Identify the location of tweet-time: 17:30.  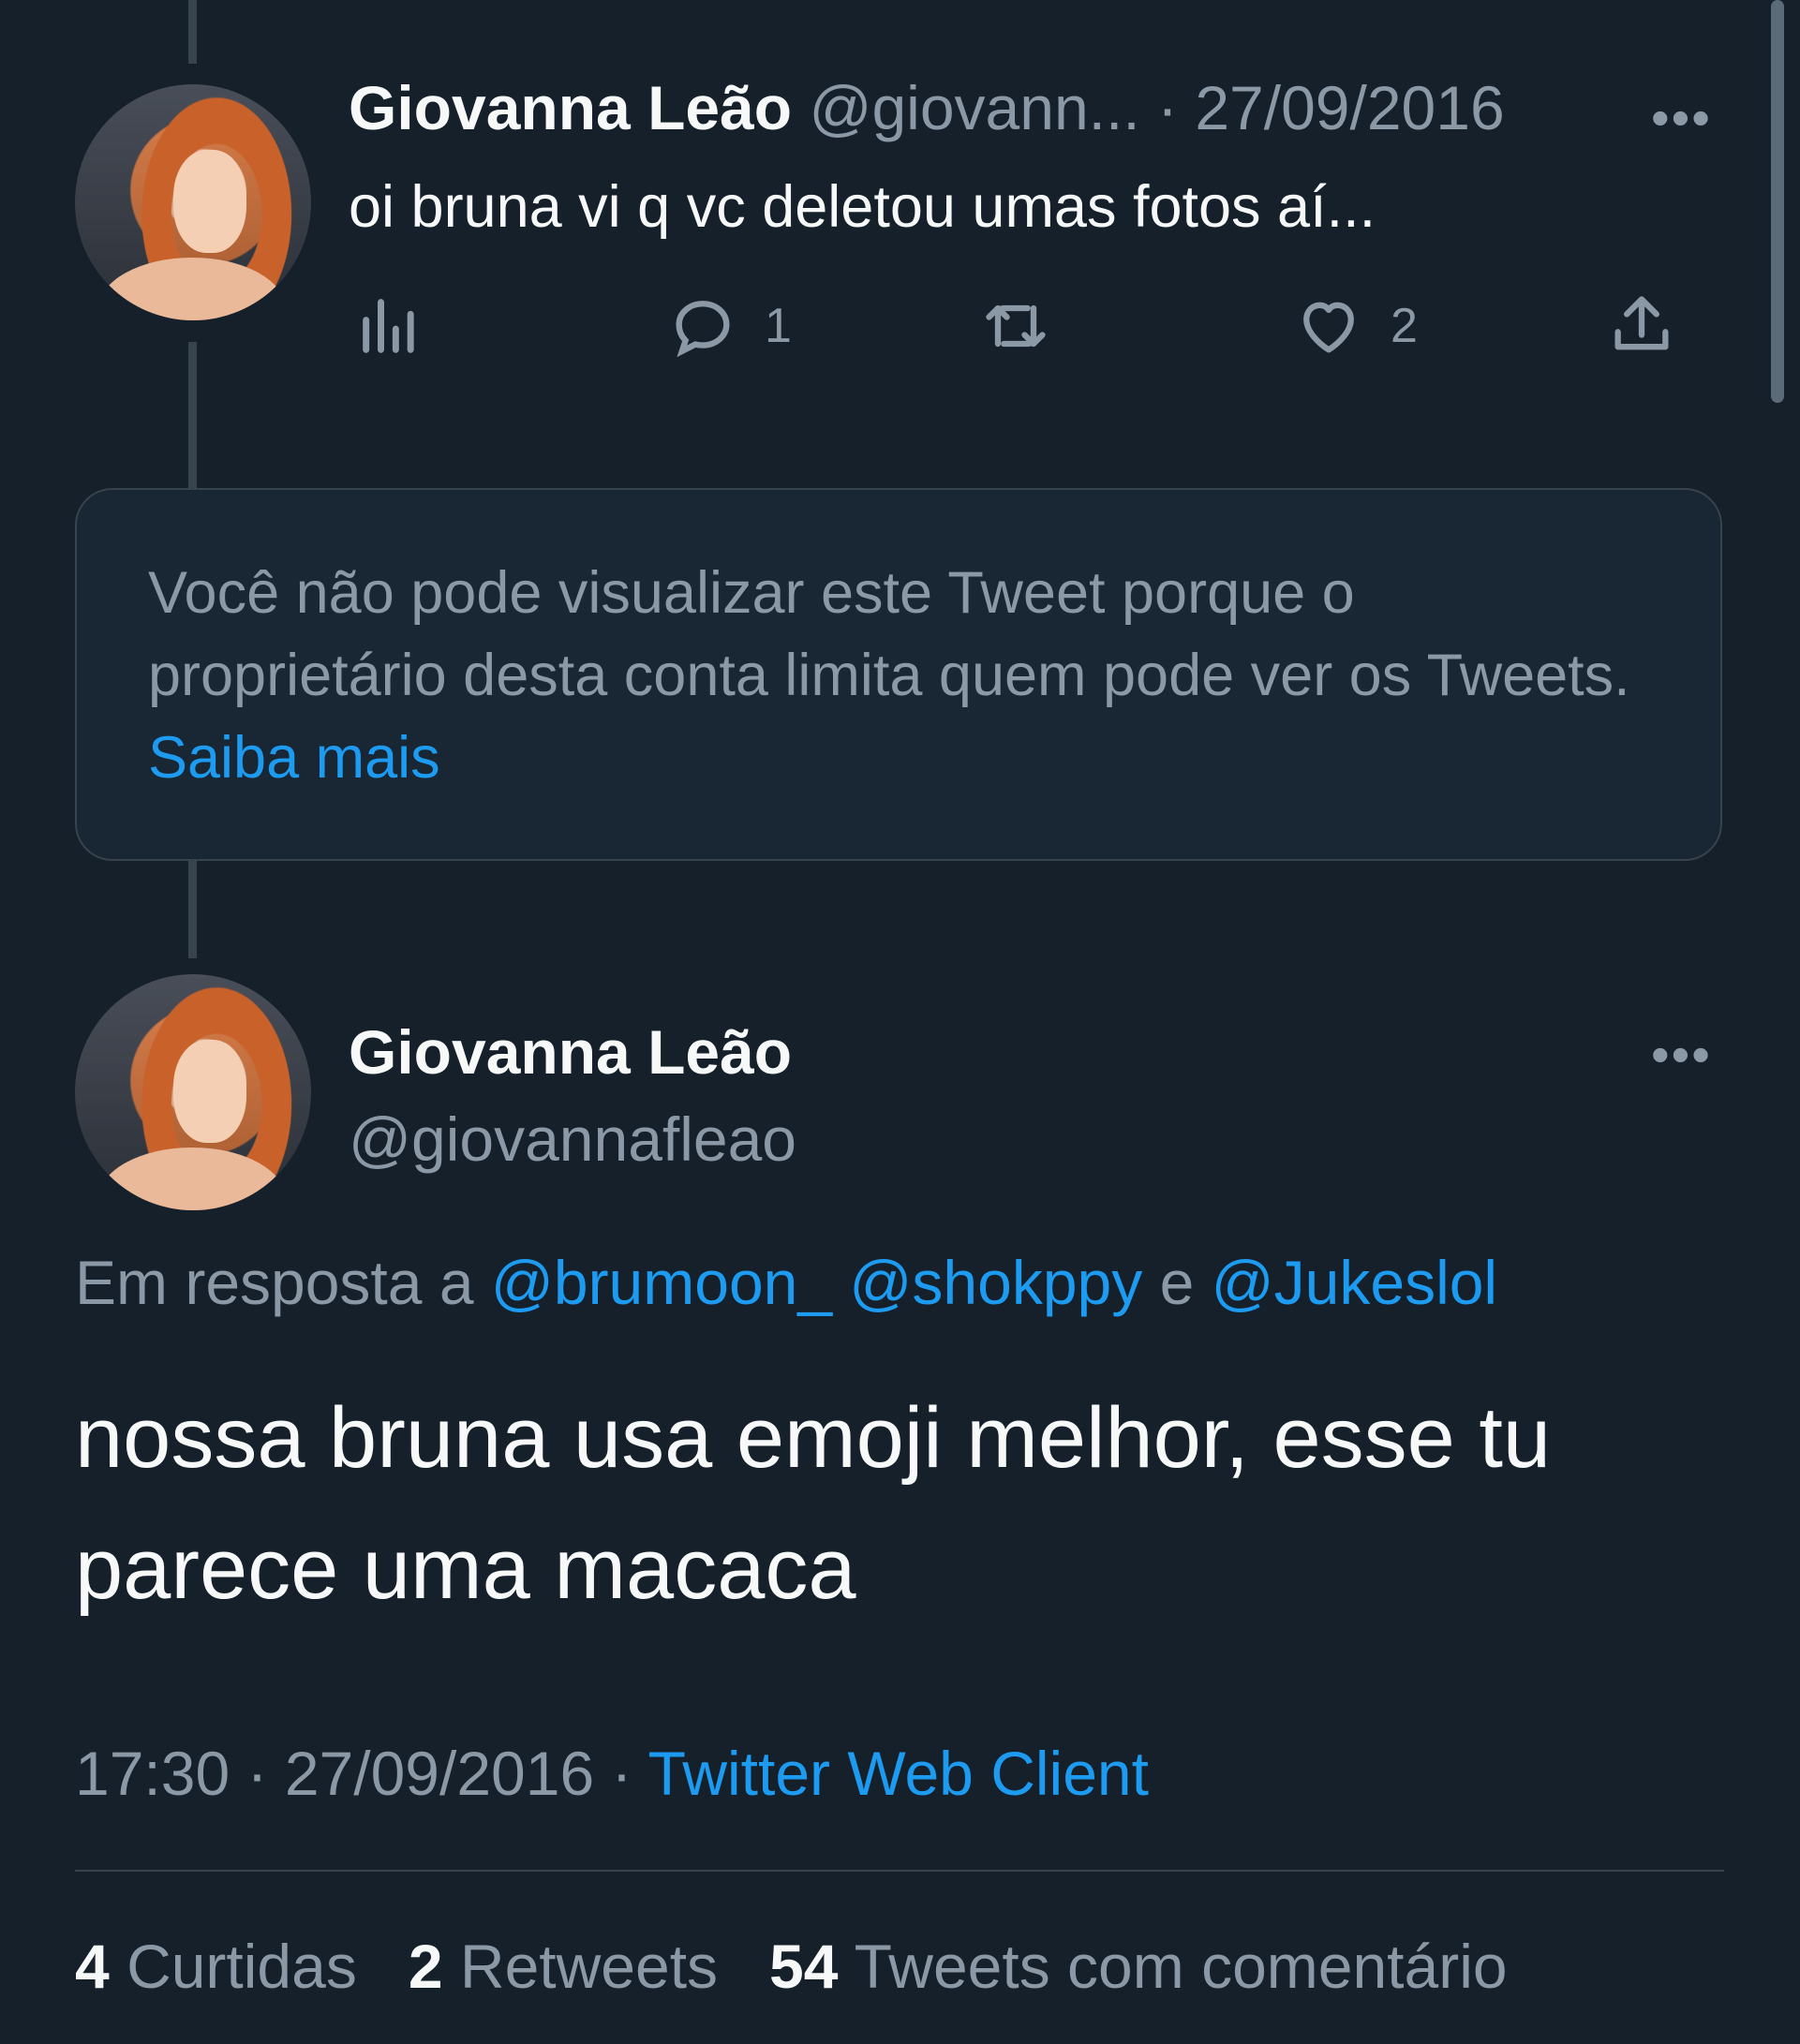
(152, 1774).